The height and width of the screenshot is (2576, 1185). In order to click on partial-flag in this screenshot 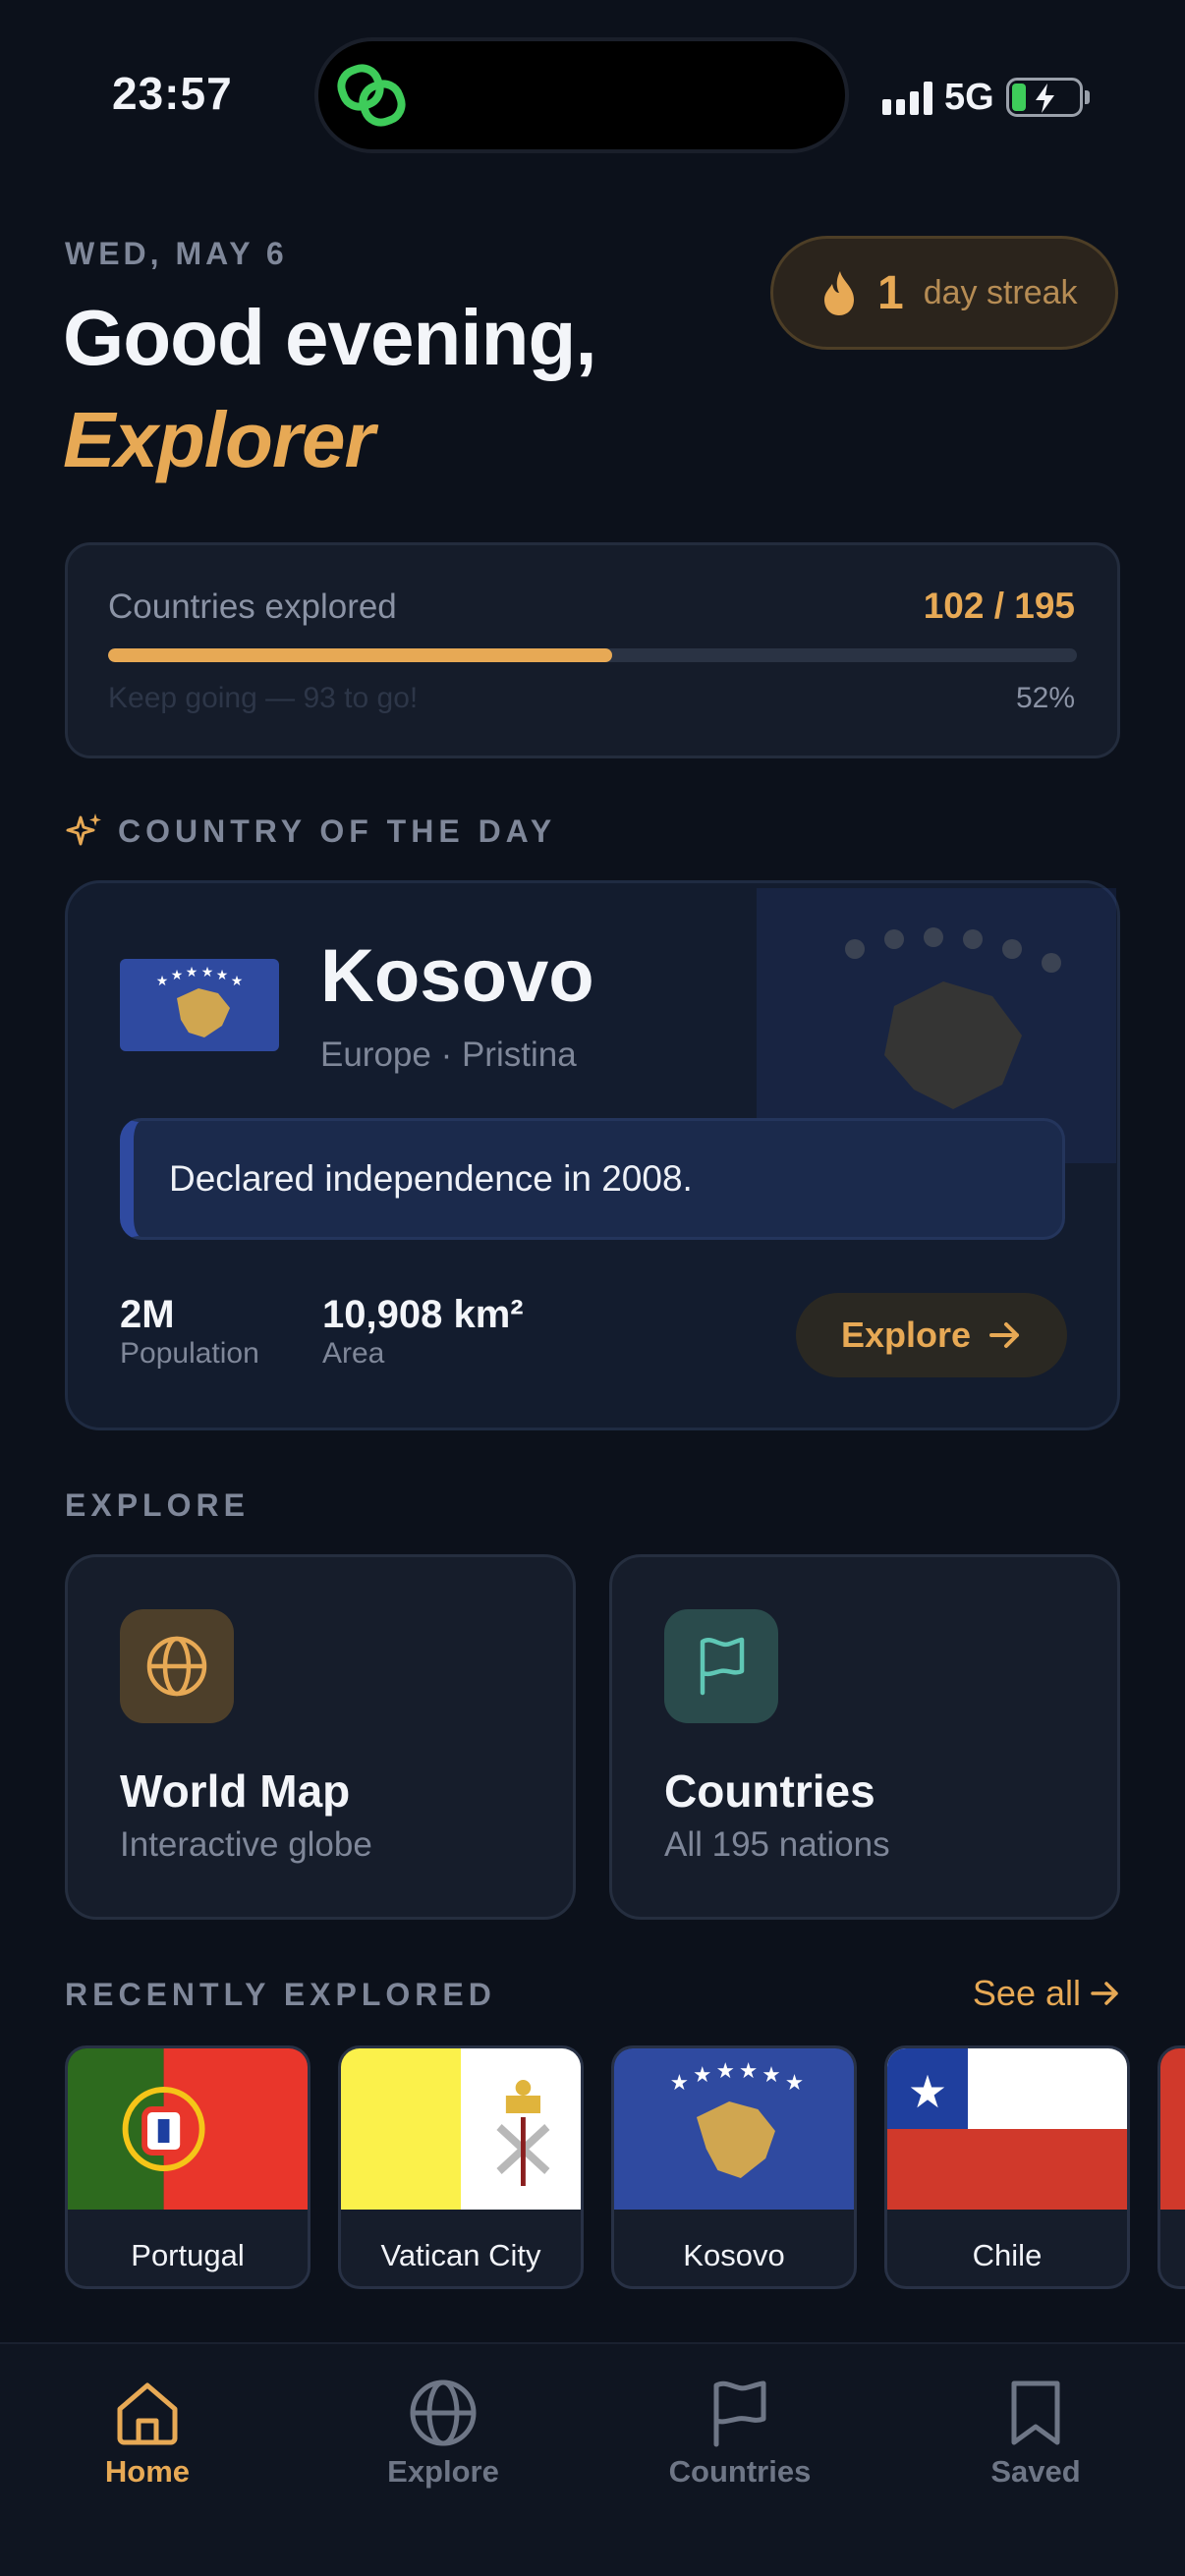, I will do `click(1173, 2129)`.